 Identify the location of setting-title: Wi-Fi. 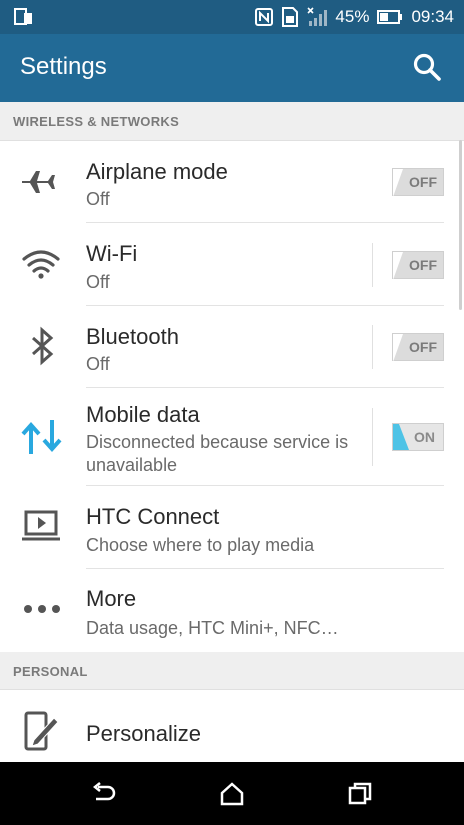
(112, 253).